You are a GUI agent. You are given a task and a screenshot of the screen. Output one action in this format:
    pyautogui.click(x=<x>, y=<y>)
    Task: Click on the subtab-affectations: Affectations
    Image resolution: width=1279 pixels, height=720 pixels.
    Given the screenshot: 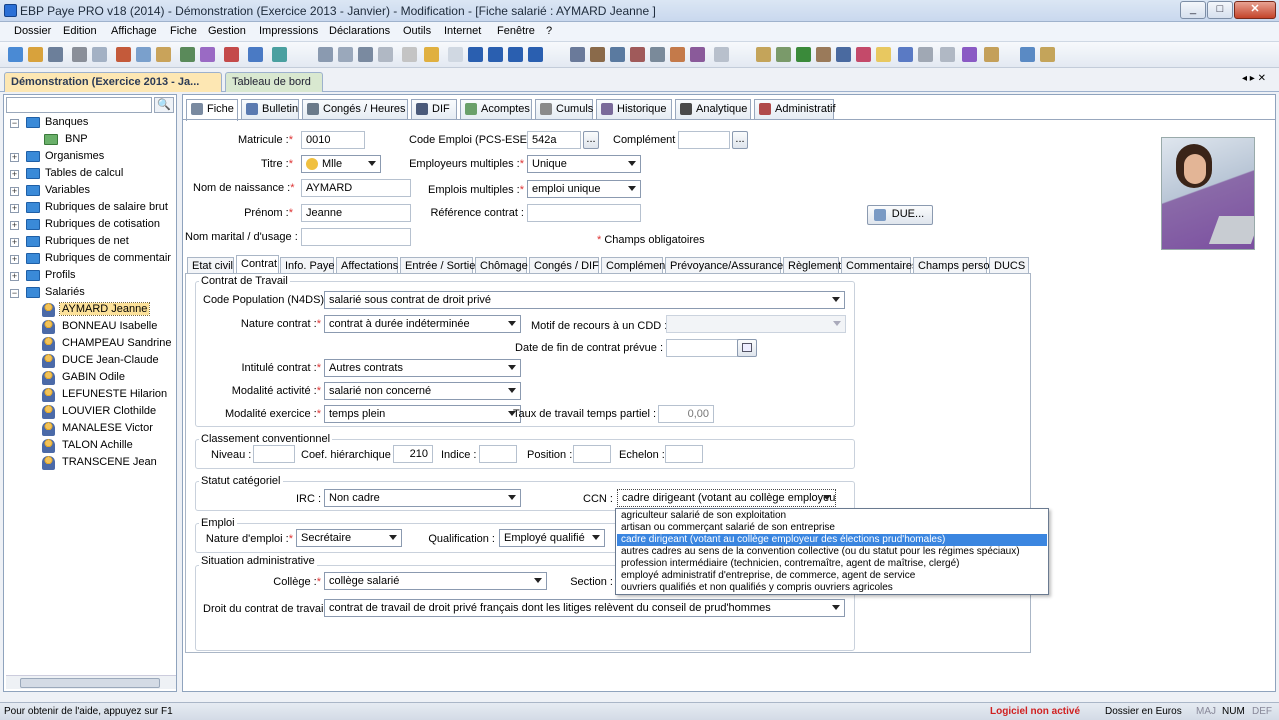 What is the action you would take?
    pyautogui.click(x=367, y=265)
    